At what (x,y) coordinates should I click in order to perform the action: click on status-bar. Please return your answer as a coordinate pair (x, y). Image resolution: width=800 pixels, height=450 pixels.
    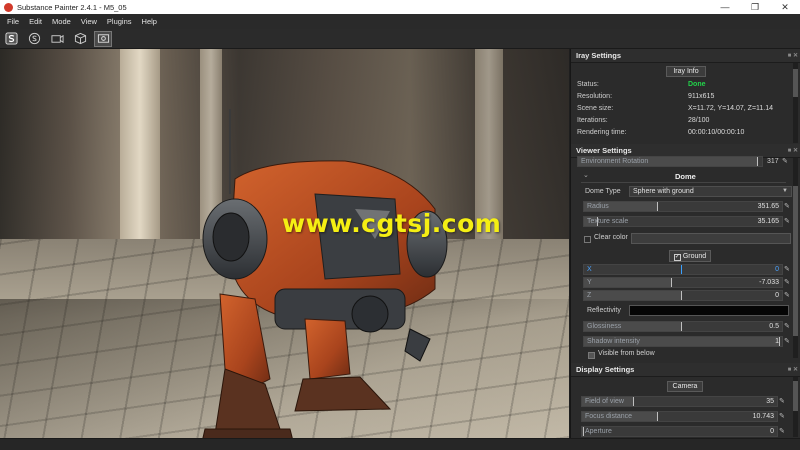
    Looking at the image, I should click on (400, 444).